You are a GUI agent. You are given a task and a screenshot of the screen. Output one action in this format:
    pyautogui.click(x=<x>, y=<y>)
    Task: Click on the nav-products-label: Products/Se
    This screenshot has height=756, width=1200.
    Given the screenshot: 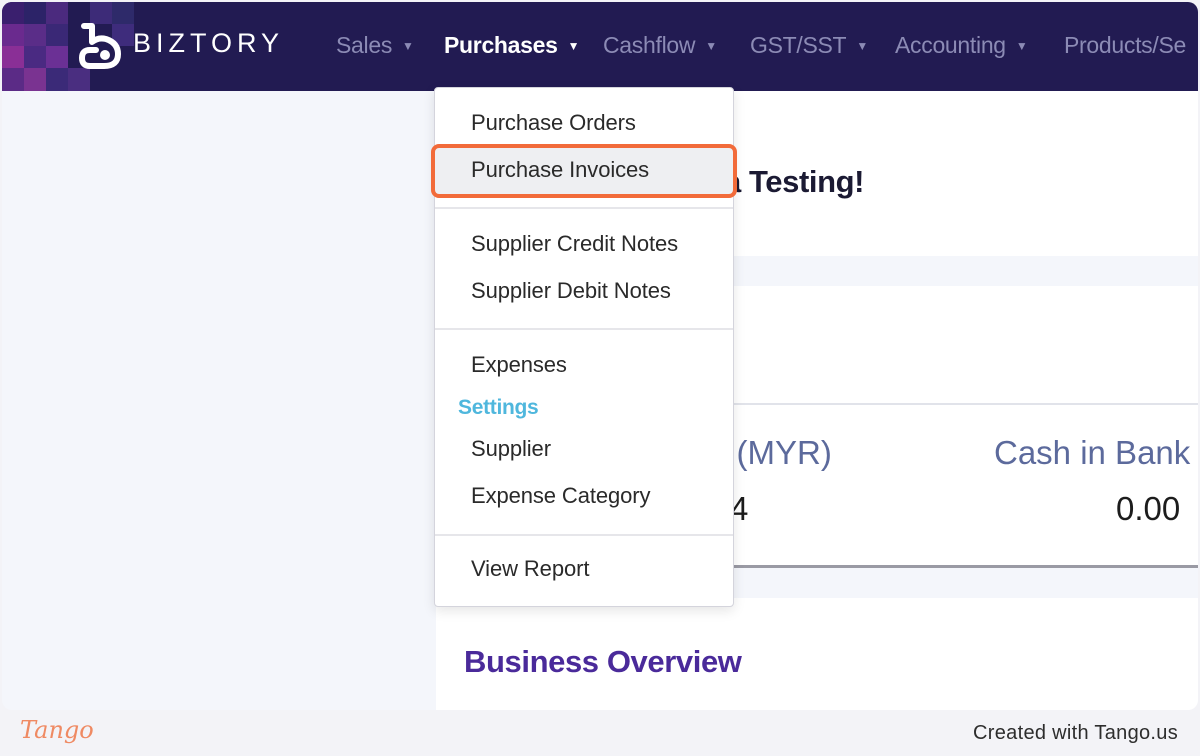 What is the action you would take?
    pyautogui.click(x=1125, y=45)
    